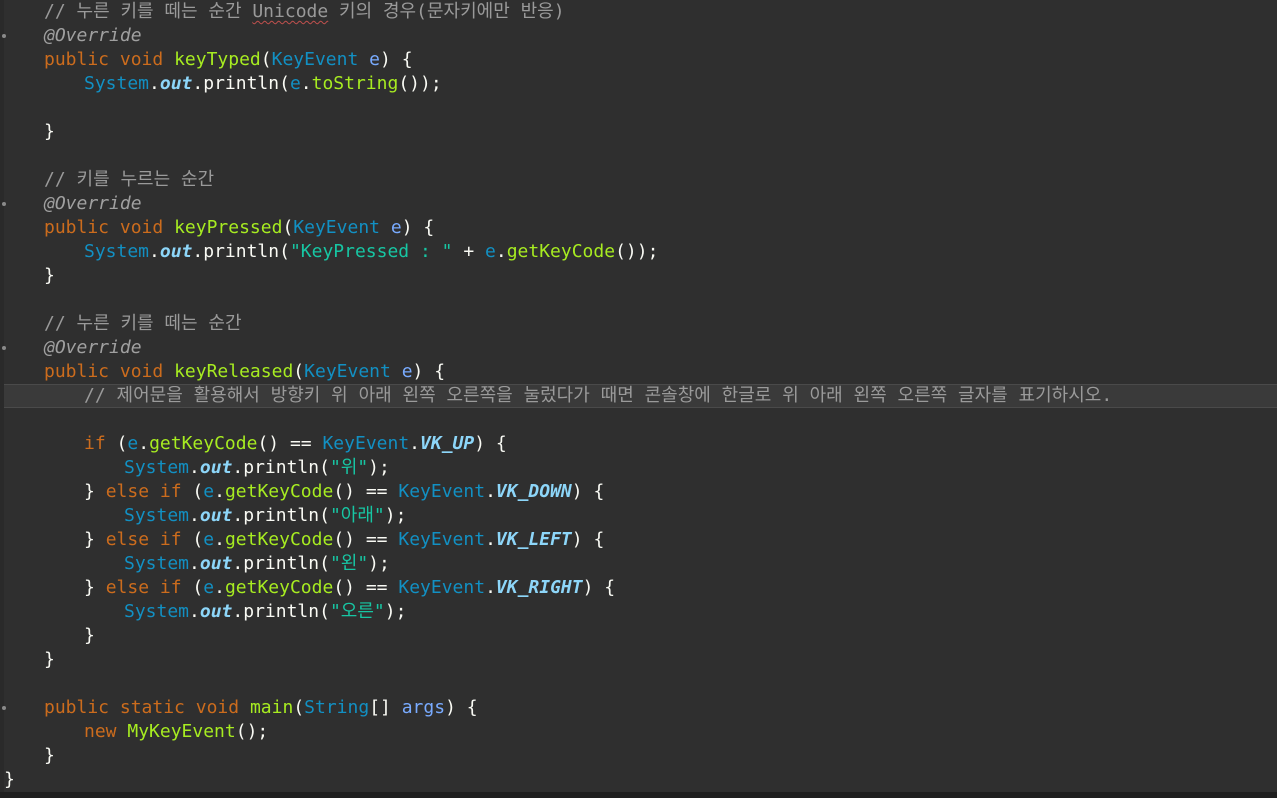 The image size is (1277, 798). I want to click on code-line-4: System.out.println(e.toString());, so click(638, 84).